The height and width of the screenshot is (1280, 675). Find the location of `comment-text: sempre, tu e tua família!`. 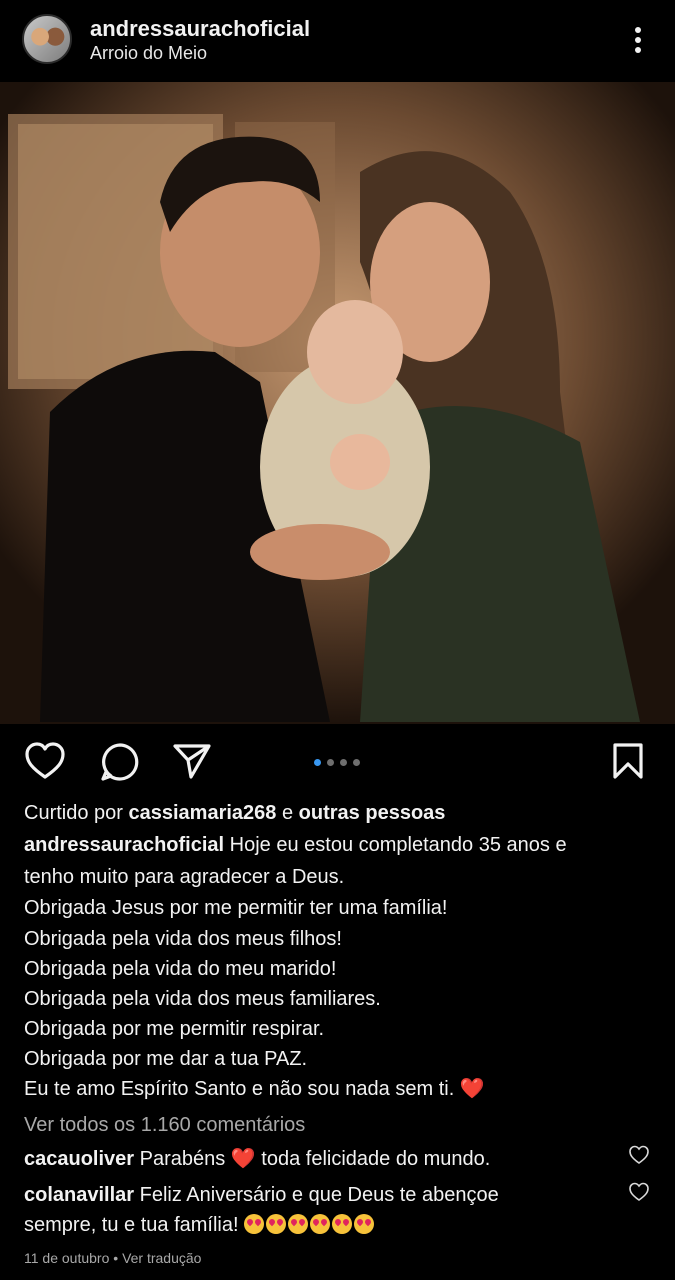

comment-text: sempre, tu e tua família! is located at coordinates (131, 1225).